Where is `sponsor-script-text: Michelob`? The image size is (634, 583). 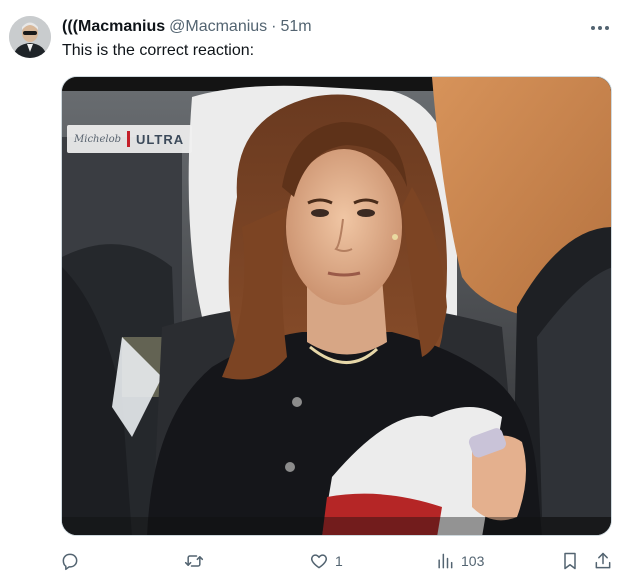 sponsor-script-text: Michelob is located at coordinates (98, 139).